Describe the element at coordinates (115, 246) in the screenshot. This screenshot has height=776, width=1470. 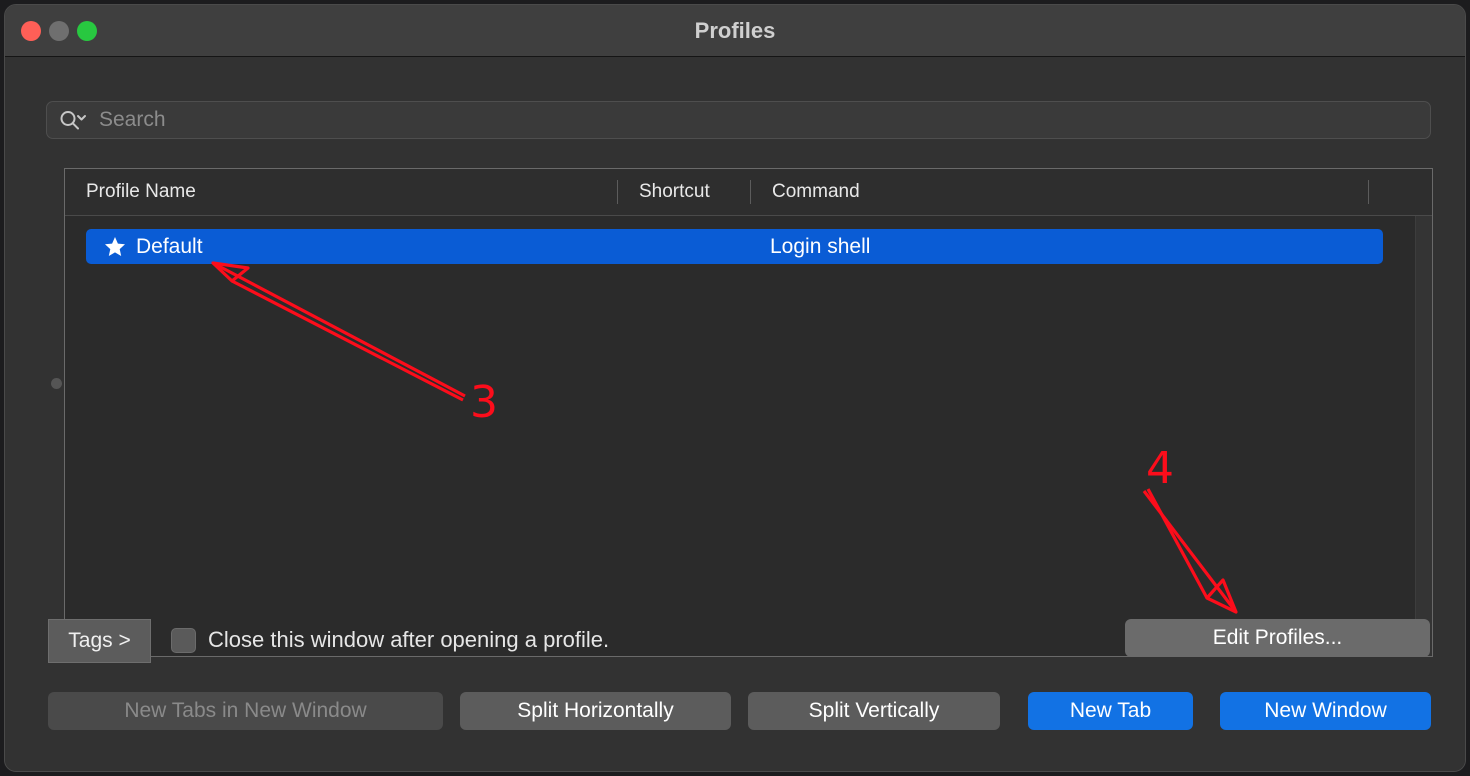
I see `star-icon` at that location.